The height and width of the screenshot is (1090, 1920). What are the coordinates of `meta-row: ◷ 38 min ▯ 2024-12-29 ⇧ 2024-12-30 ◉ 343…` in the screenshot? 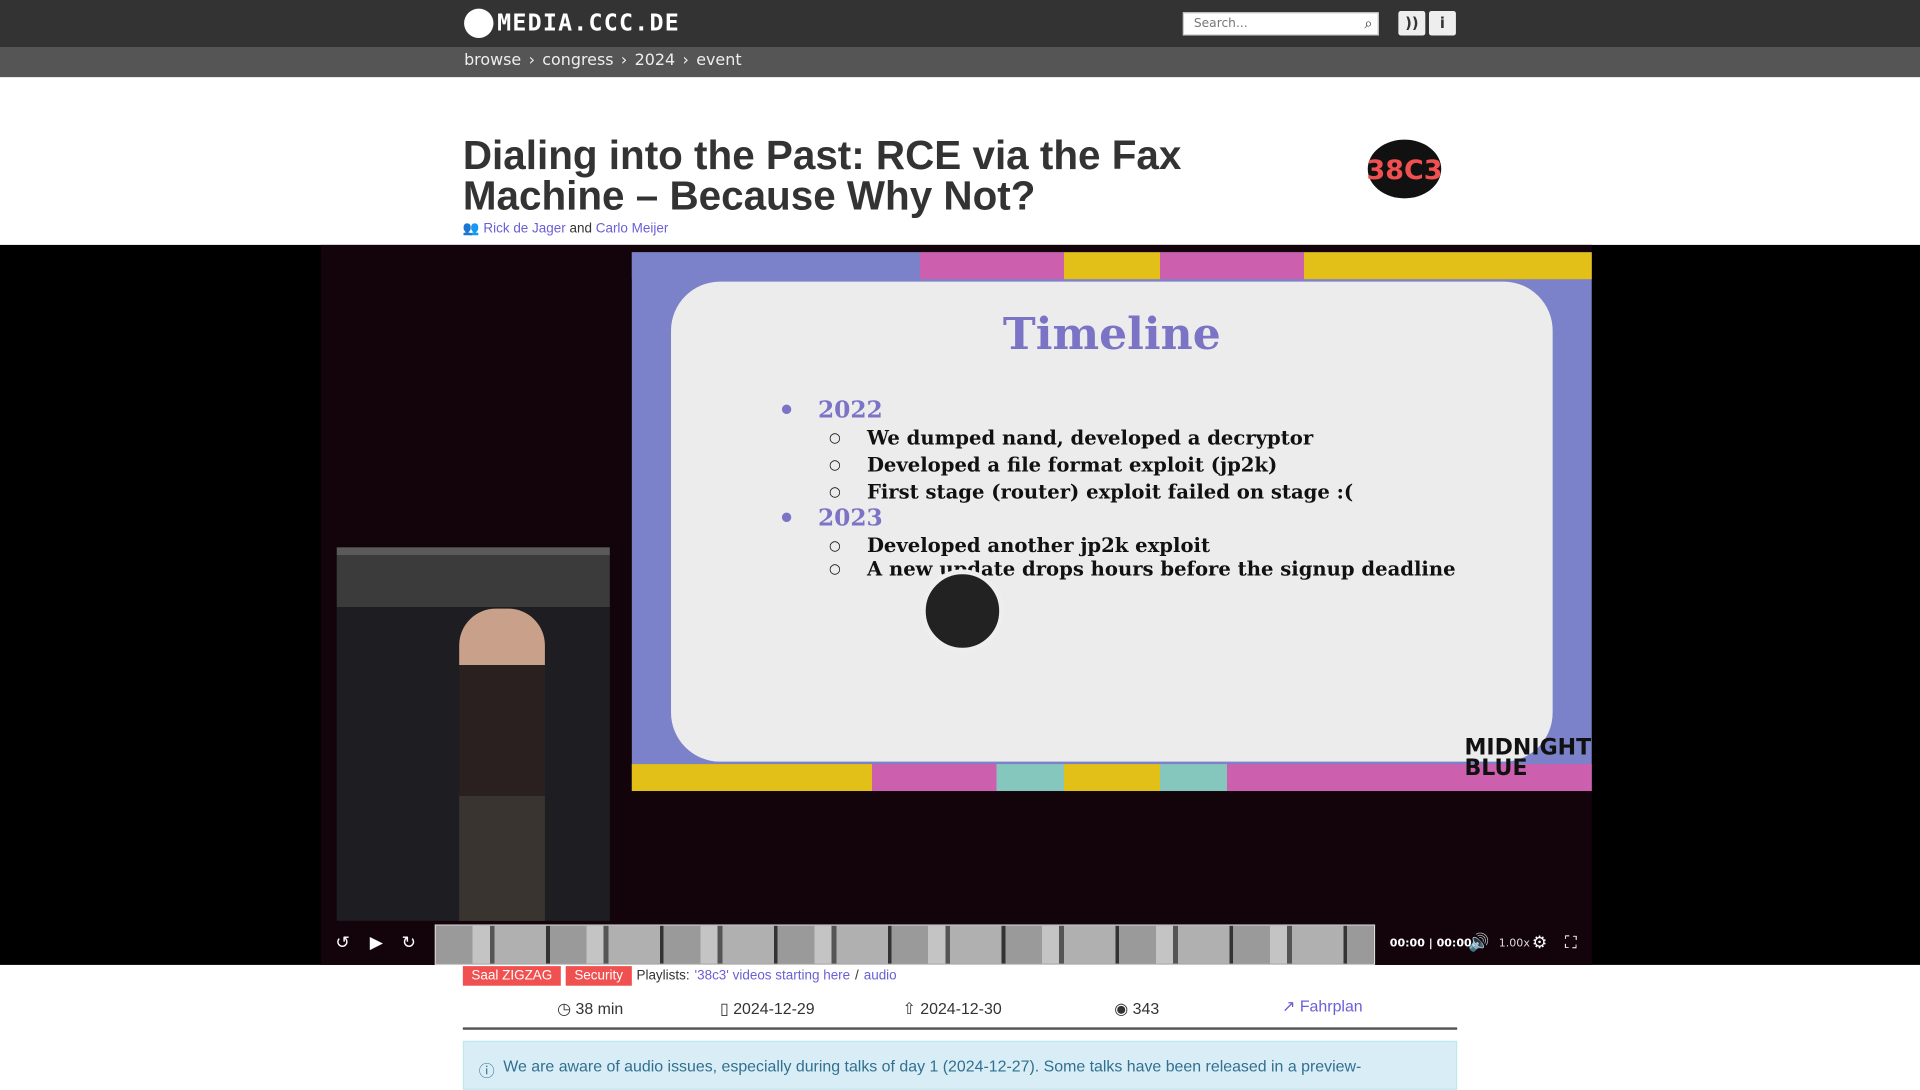 It's located at (960, 1013).